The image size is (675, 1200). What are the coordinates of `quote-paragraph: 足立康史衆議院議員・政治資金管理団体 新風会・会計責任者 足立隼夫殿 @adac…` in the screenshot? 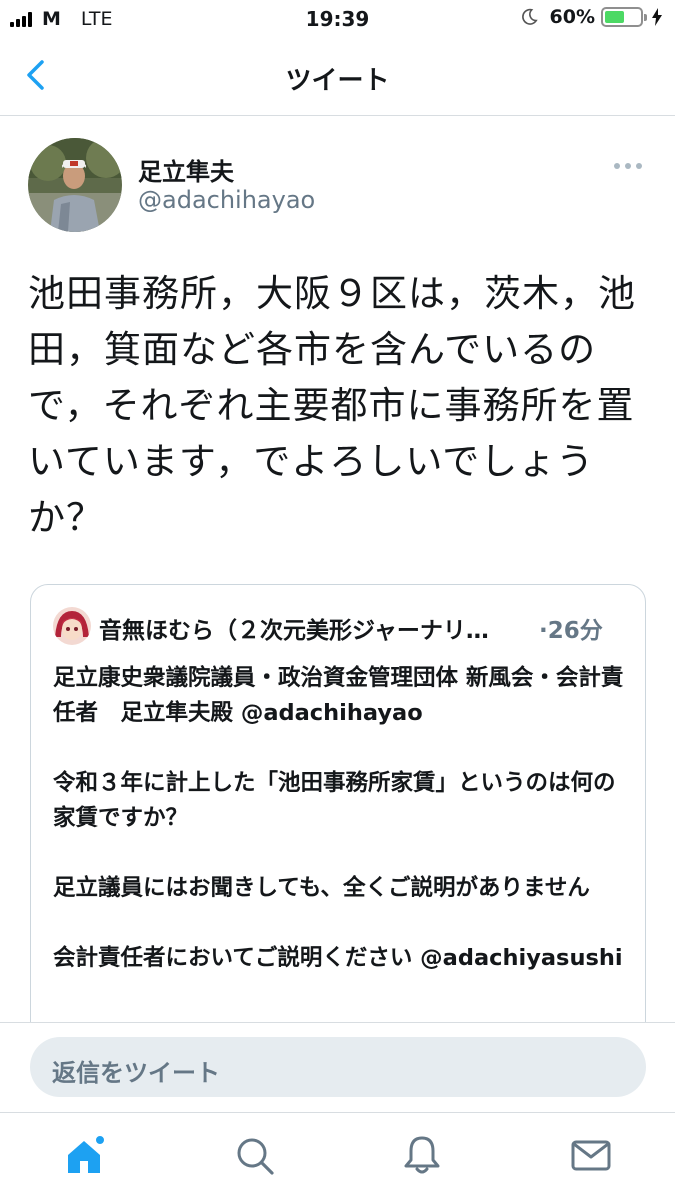 It's located at (338, 695).